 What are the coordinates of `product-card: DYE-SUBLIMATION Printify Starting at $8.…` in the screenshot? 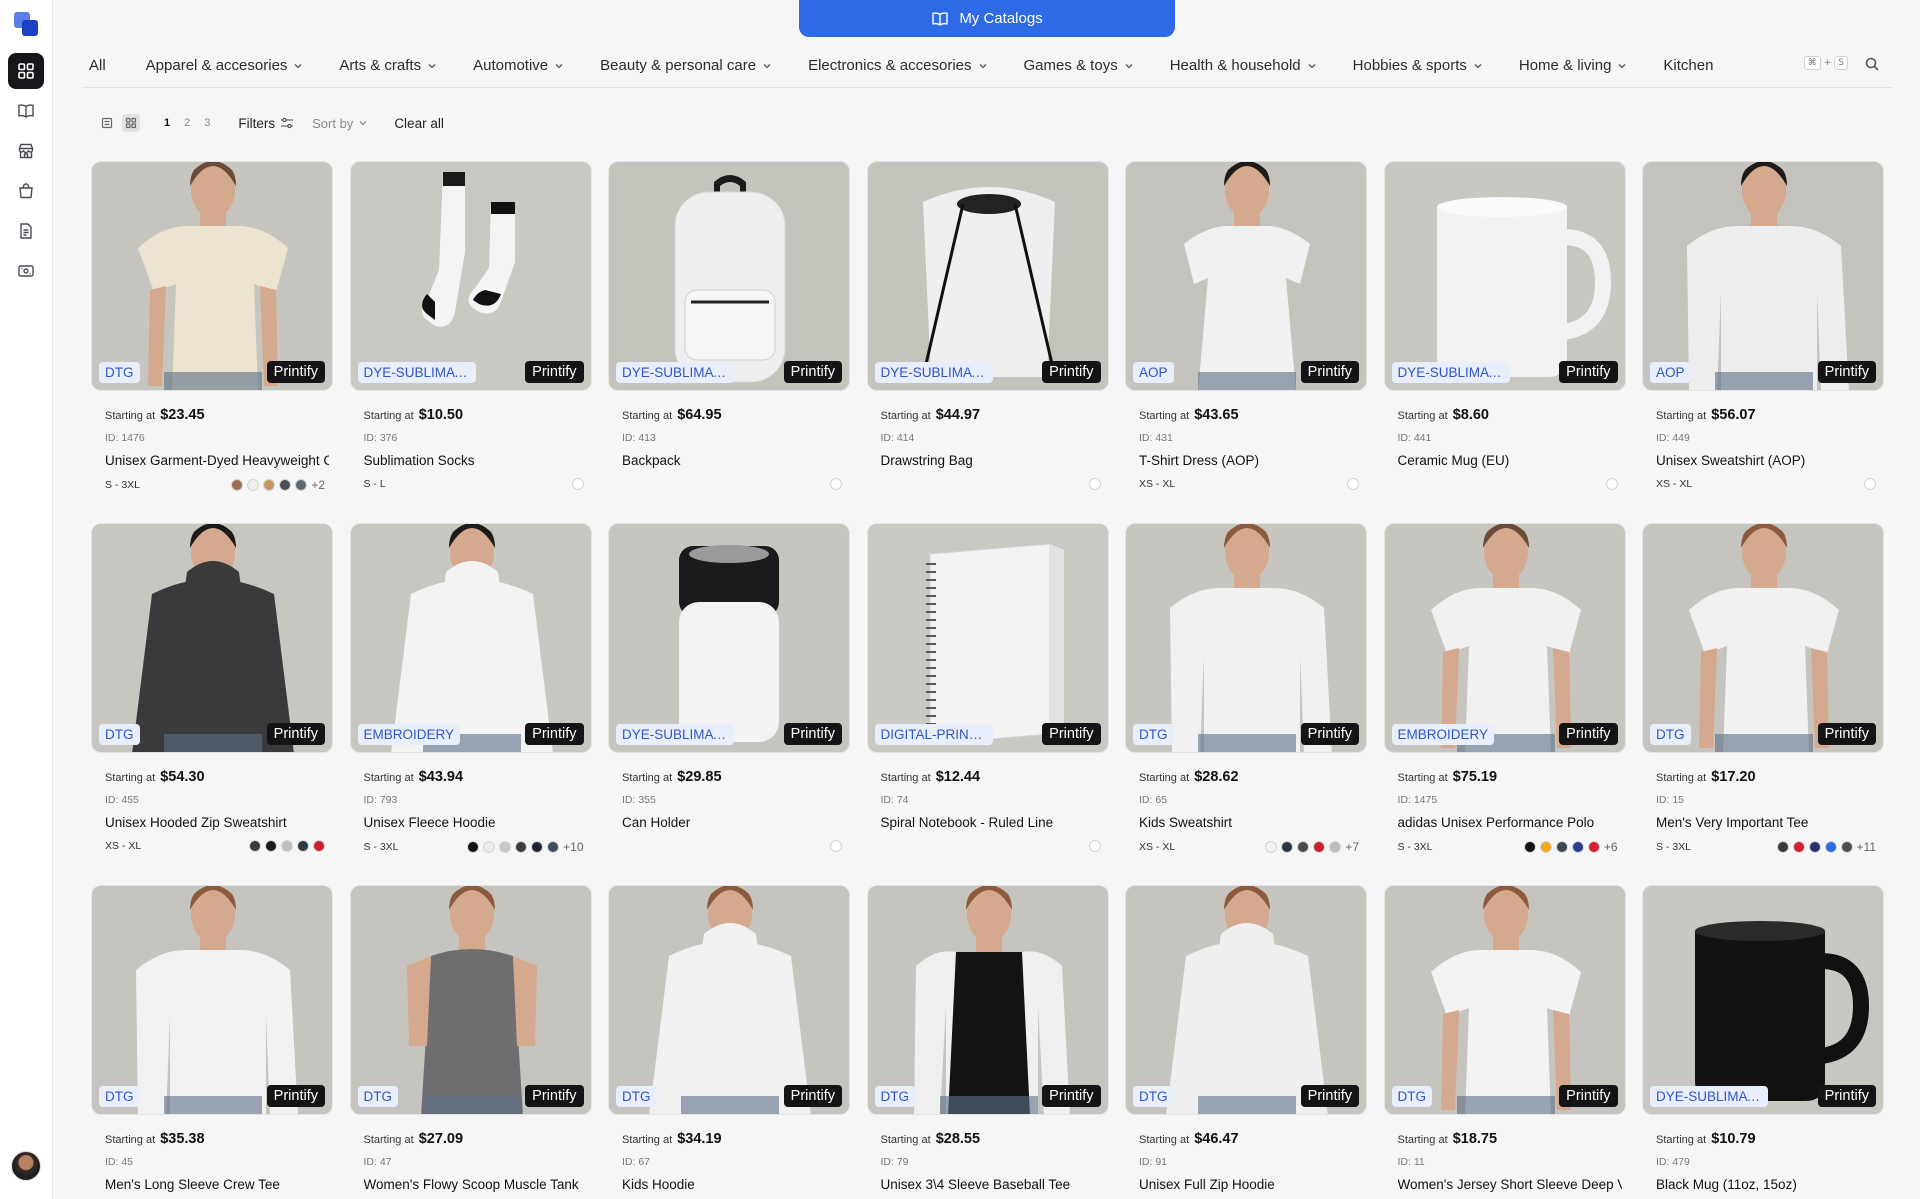 It's located at (1504, 342).